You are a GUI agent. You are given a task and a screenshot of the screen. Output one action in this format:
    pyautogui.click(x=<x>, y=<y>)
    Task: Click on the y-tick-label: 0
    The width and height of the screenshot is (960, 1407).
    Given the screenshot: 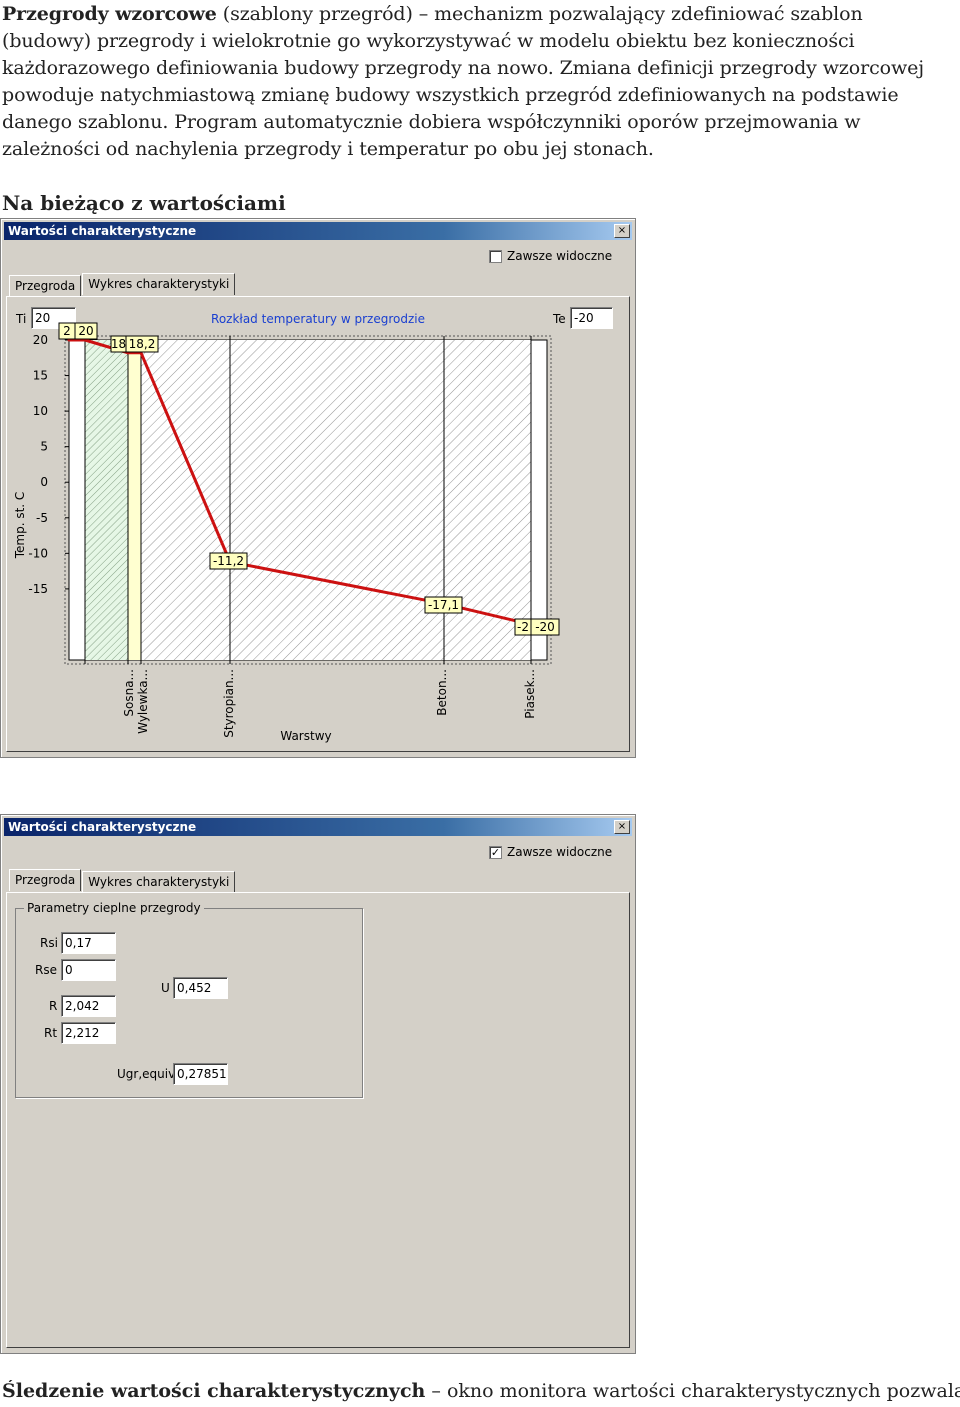 What is the action you would take?
    pyautogui.click(x=44, y=482)
    